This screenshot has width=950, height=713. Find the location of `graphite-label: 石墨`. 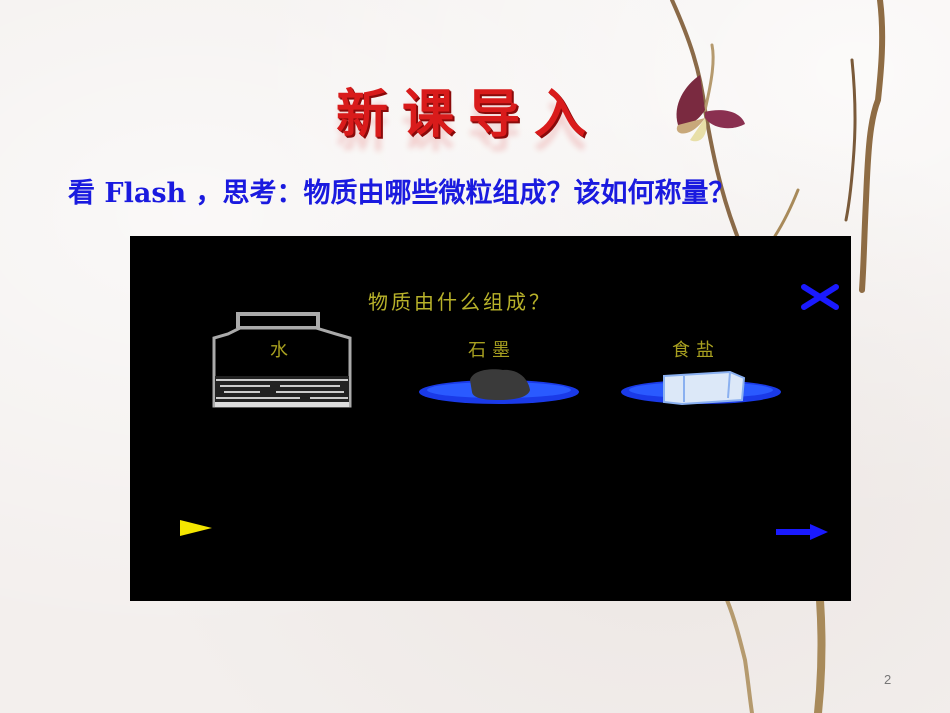

graphite-label: 石墨 is located at coordinates (492, 350).